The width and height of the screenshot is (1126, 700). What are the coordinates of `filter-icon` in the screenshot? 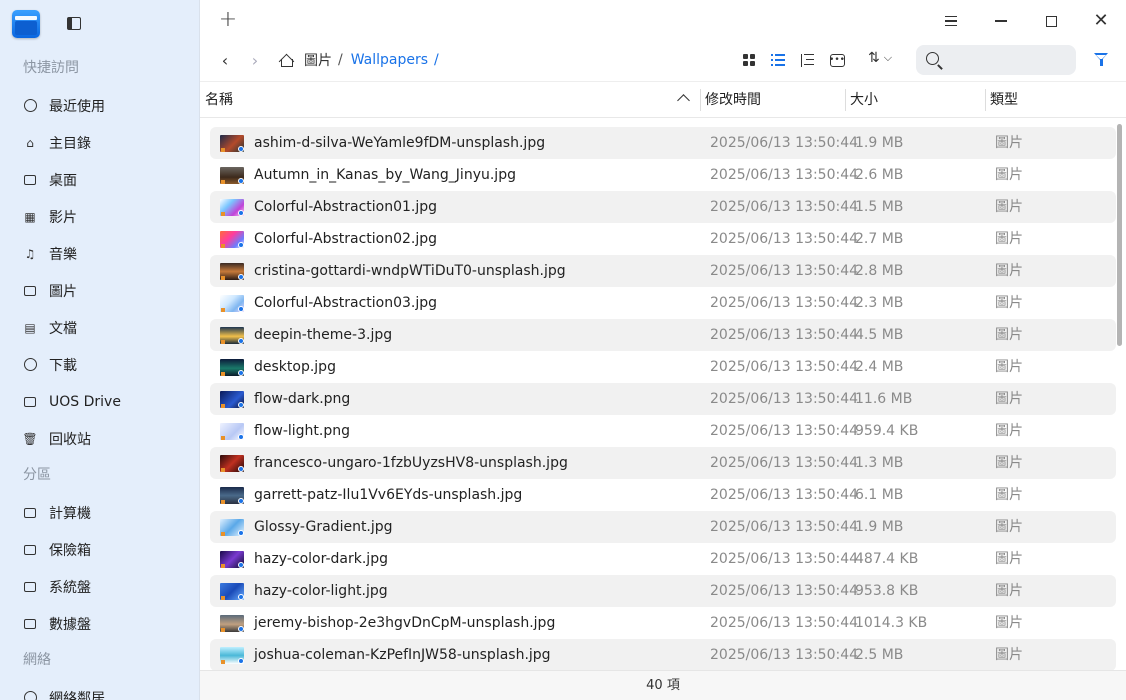 It's located at (1101, 60).